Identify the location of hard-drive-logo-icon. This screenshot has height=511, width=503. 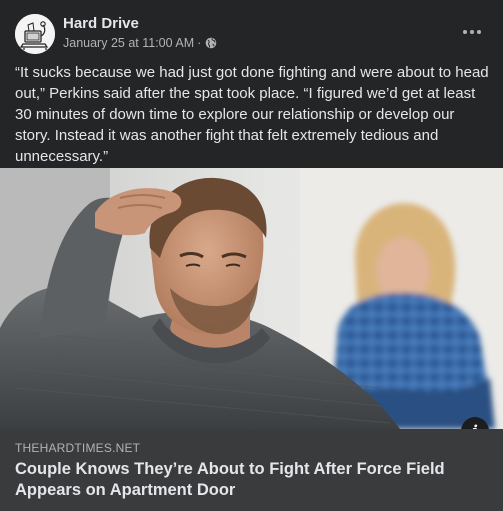
(35, 34).